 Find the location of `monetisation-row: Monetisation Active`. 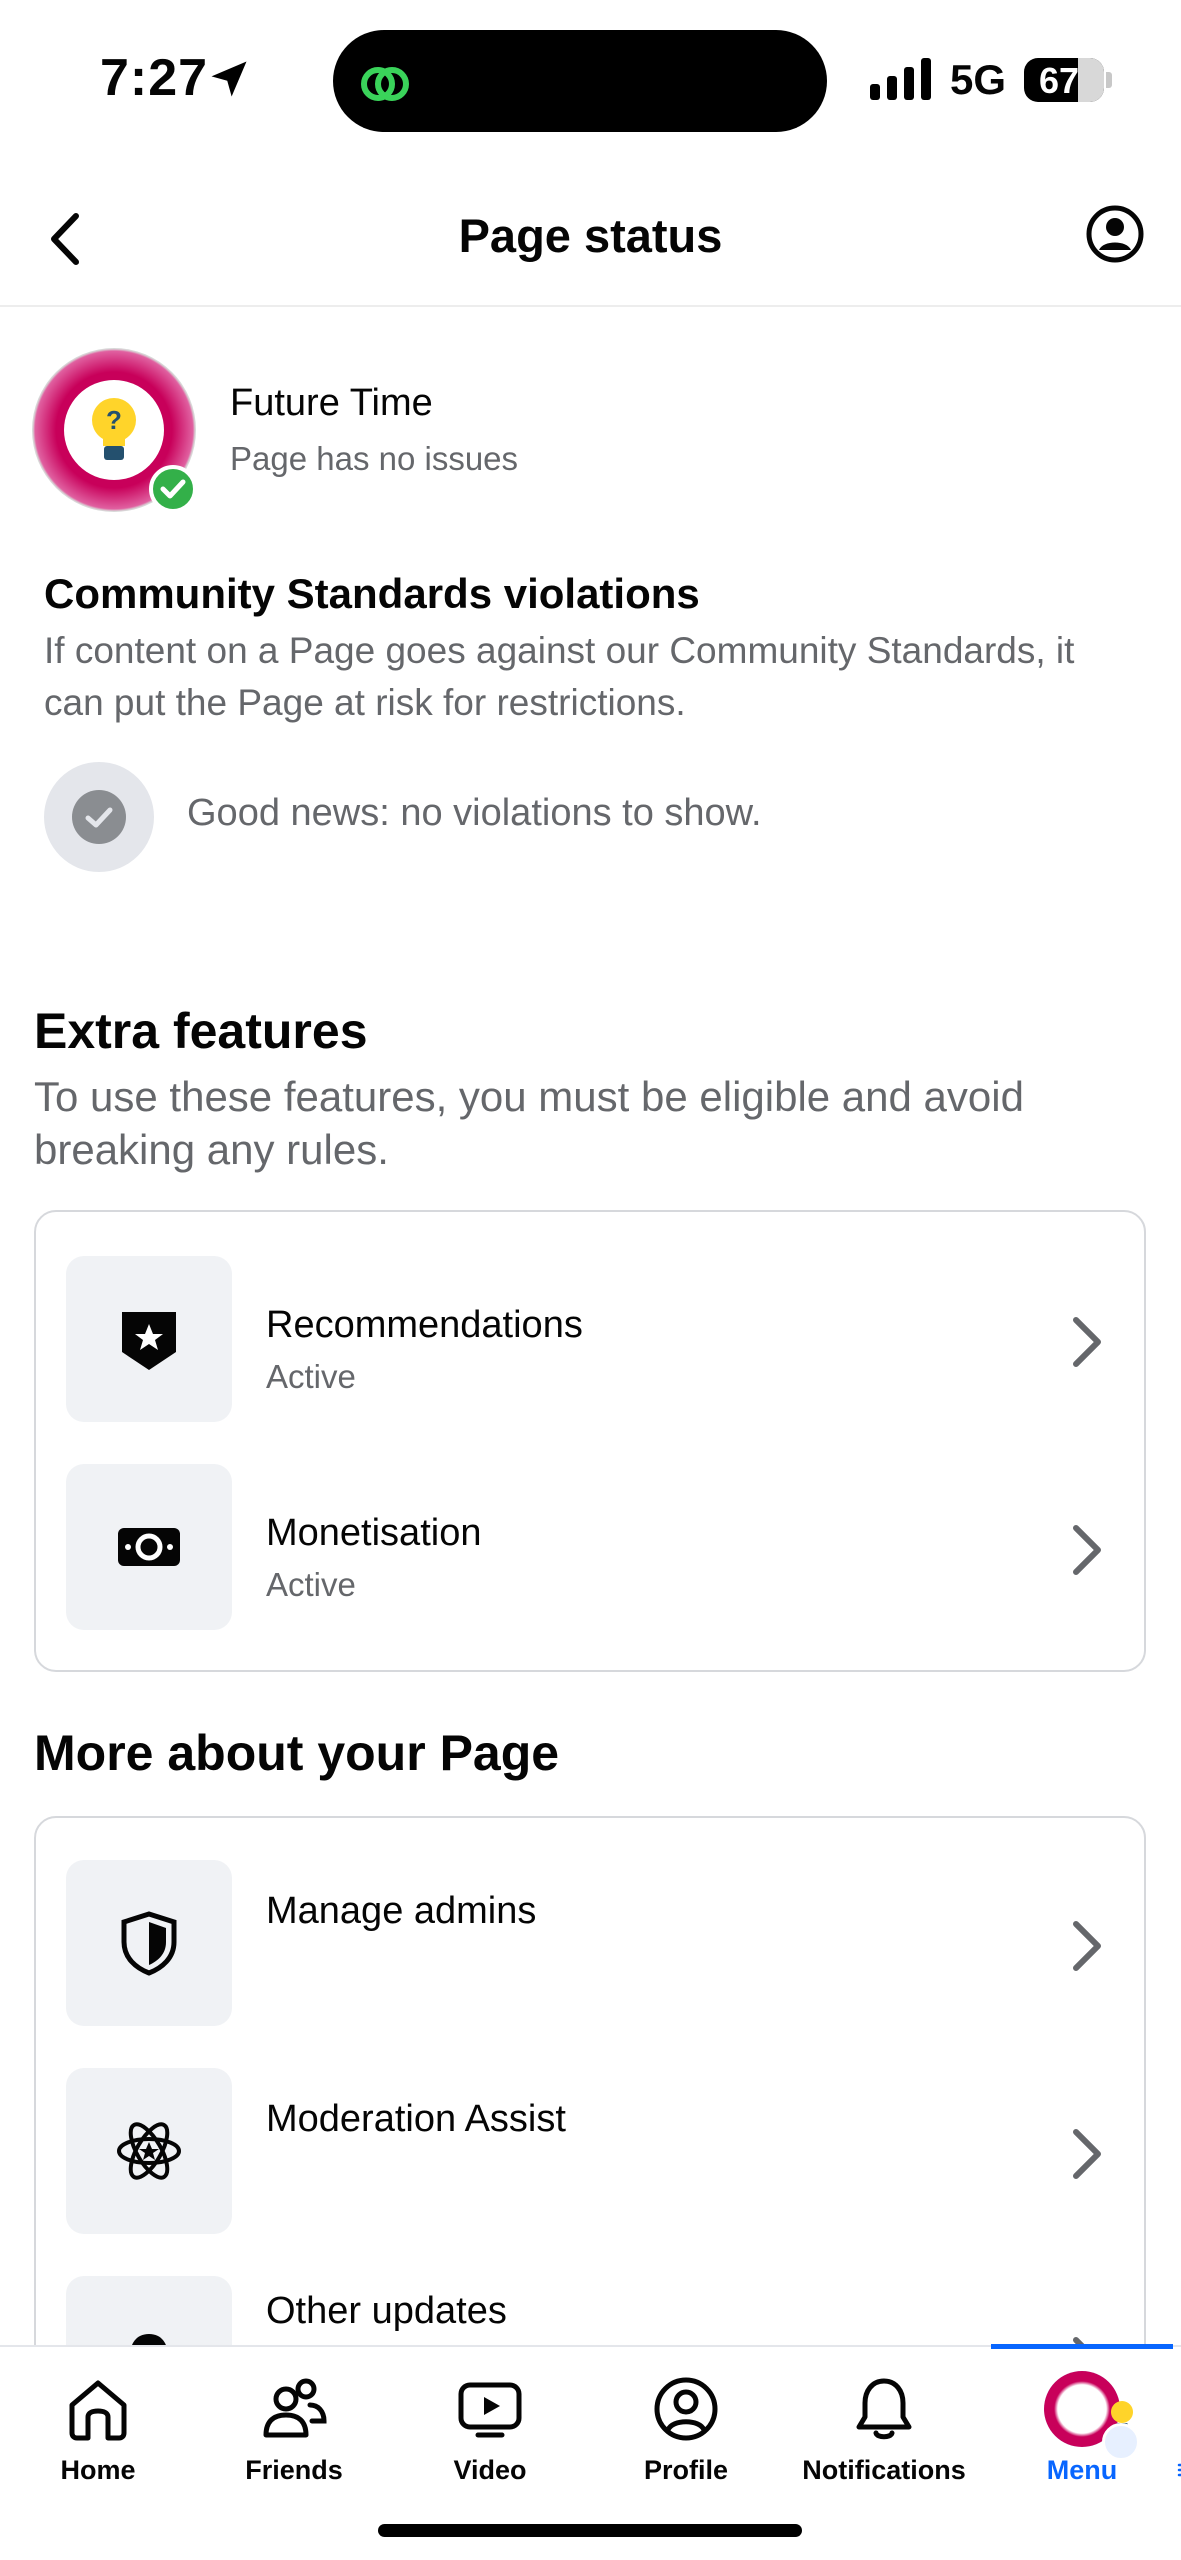

monetisation-row: Monetisation Active is located at coordinates (590, 1549).